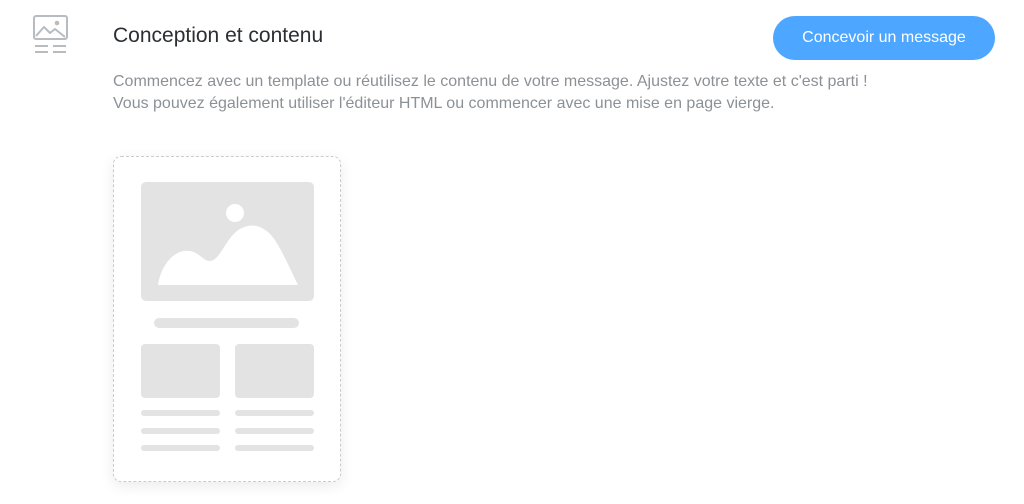 The height and width of the screenshot is (504, 1024). Describe the element at coordinates (274, 371) in the screenshot. I see `right-block-placeholder` at that location.